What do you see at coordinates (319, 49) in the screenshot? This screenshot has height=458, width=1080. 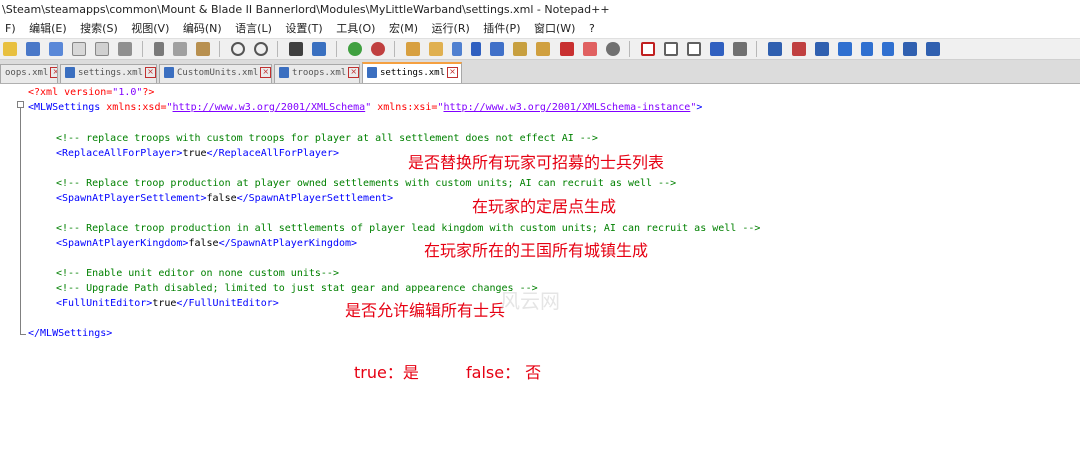 I see `replace-icon` at bounding box center [319, 49].